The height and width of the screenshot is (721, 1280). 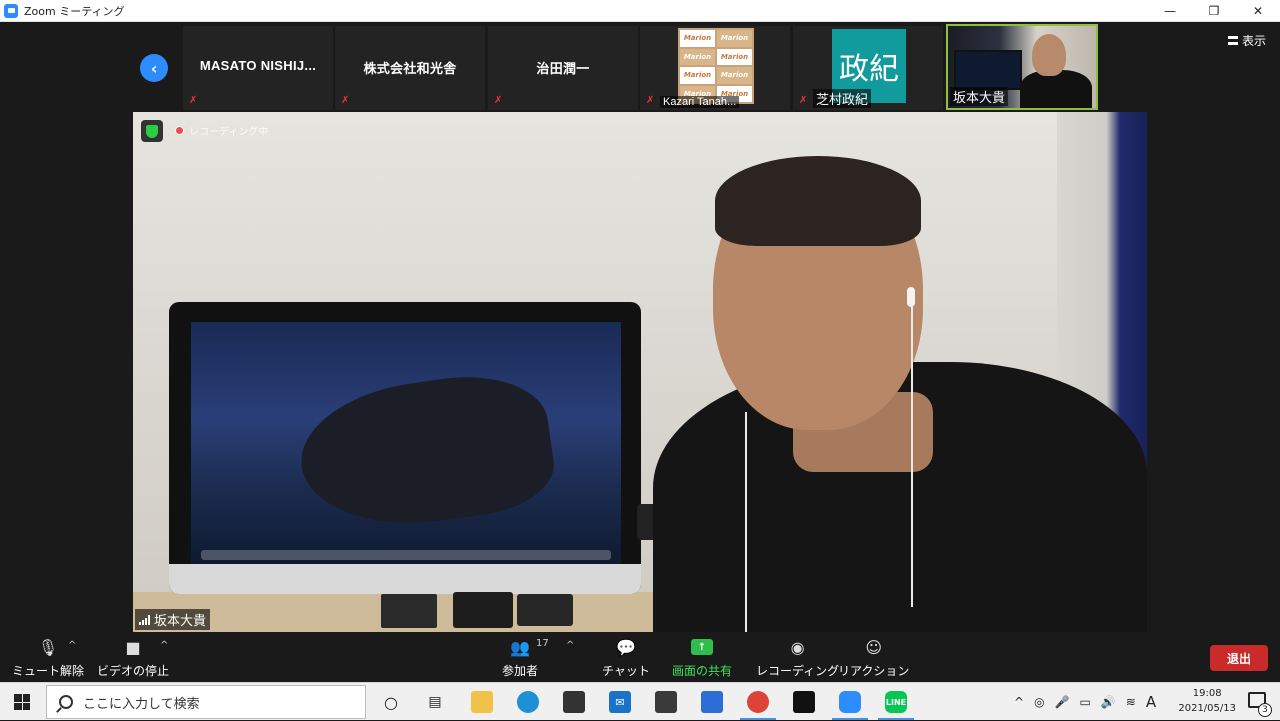 I want to click on active-speaker-thumb: 坂本大貴, so click(x=1022, y=67).